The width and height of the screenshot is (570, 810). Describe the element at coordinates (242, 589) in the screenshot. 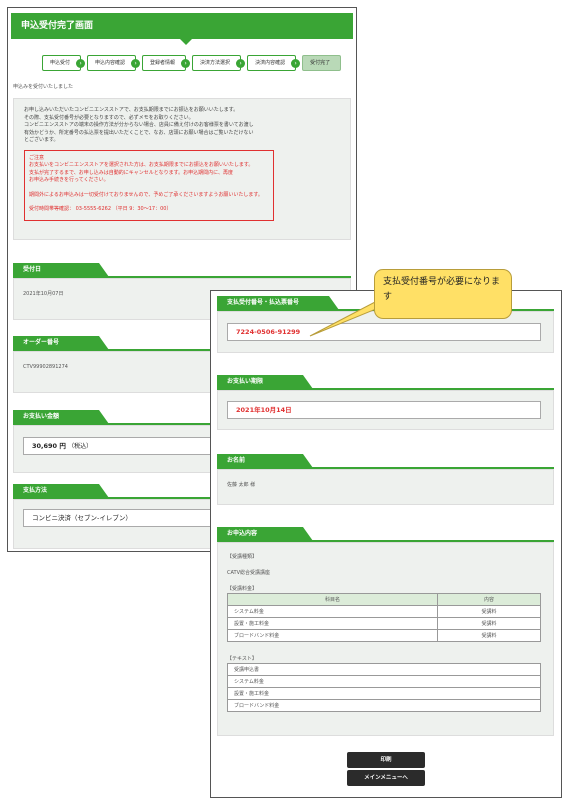

I see `fee-tag: 【受講料金】` at that location.